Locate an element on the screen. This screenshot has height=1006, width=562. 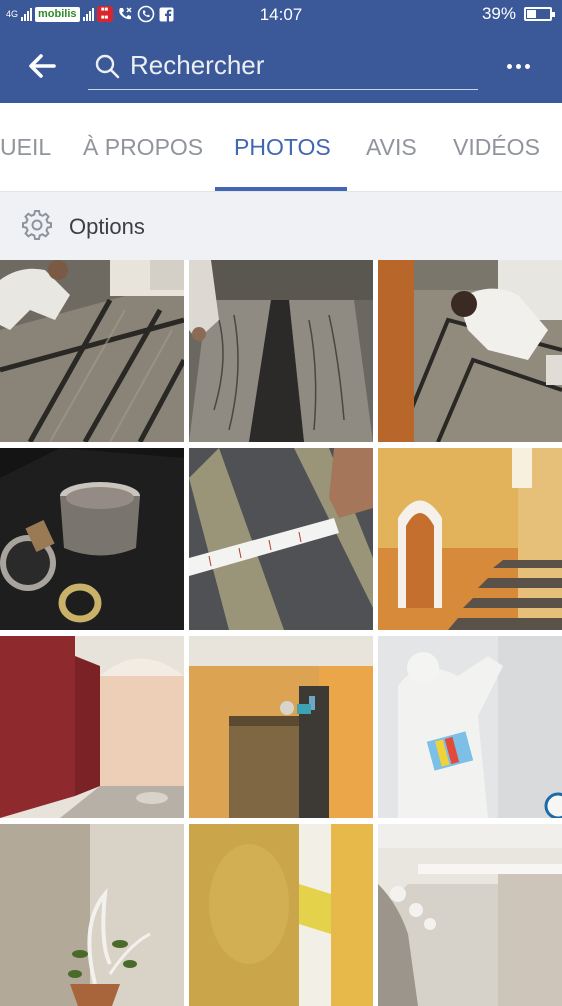
options-bar: Options is located at coordinates (281, 225).